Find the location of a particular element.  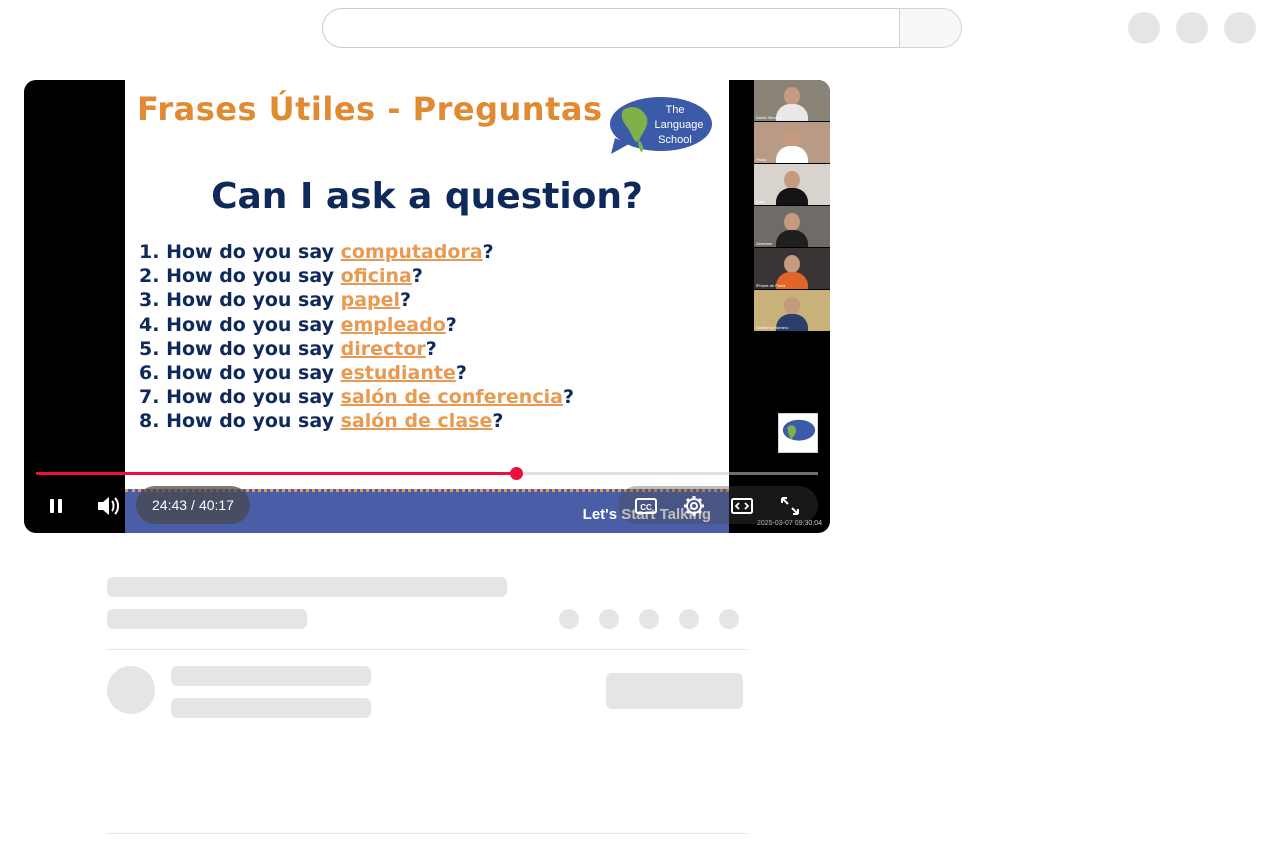

gear-icon is located at coordinates (694, 506).